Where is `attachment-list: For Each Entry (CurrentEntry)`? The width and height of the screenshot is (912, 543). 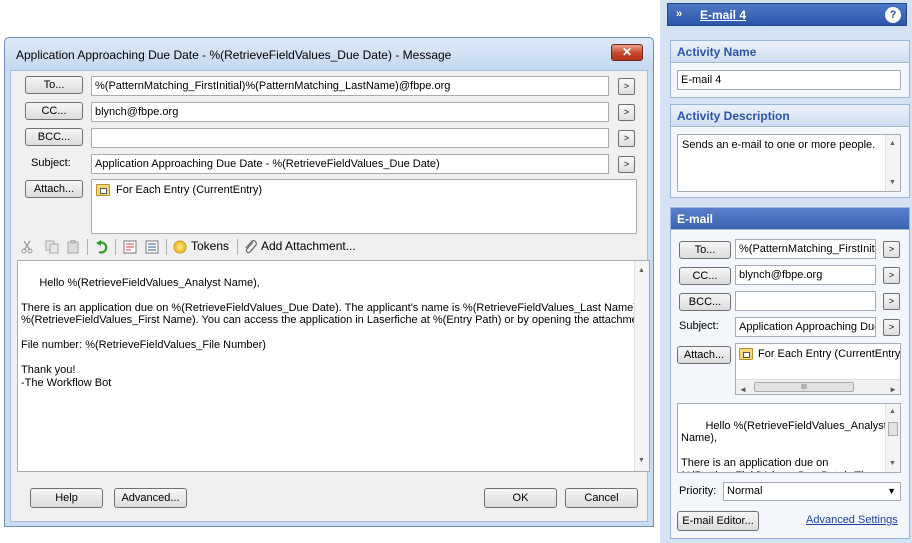
attachment-list: For Each Entry (CurrentEntry) is located at coordinates (364, 206).